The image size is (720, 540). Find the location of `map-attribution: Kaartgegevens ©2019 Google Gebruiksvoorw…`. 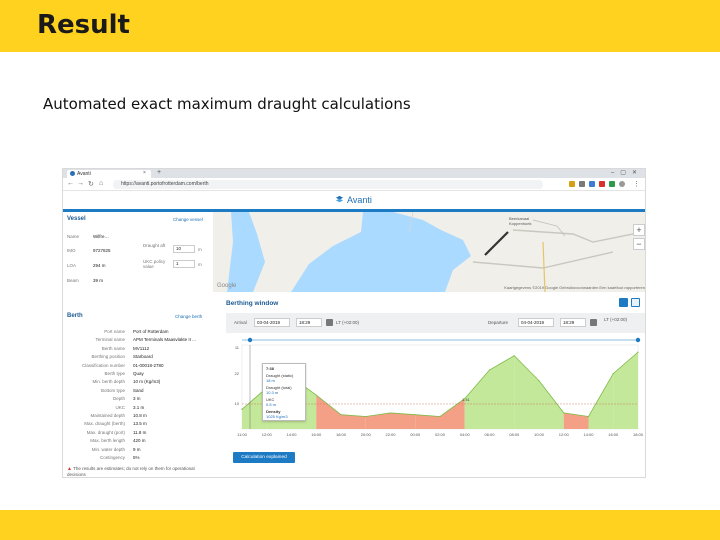

map-attribution: Kaartgegevens ©2019 Google Gebruiksvoorw… is located at coordinates (574, 287).